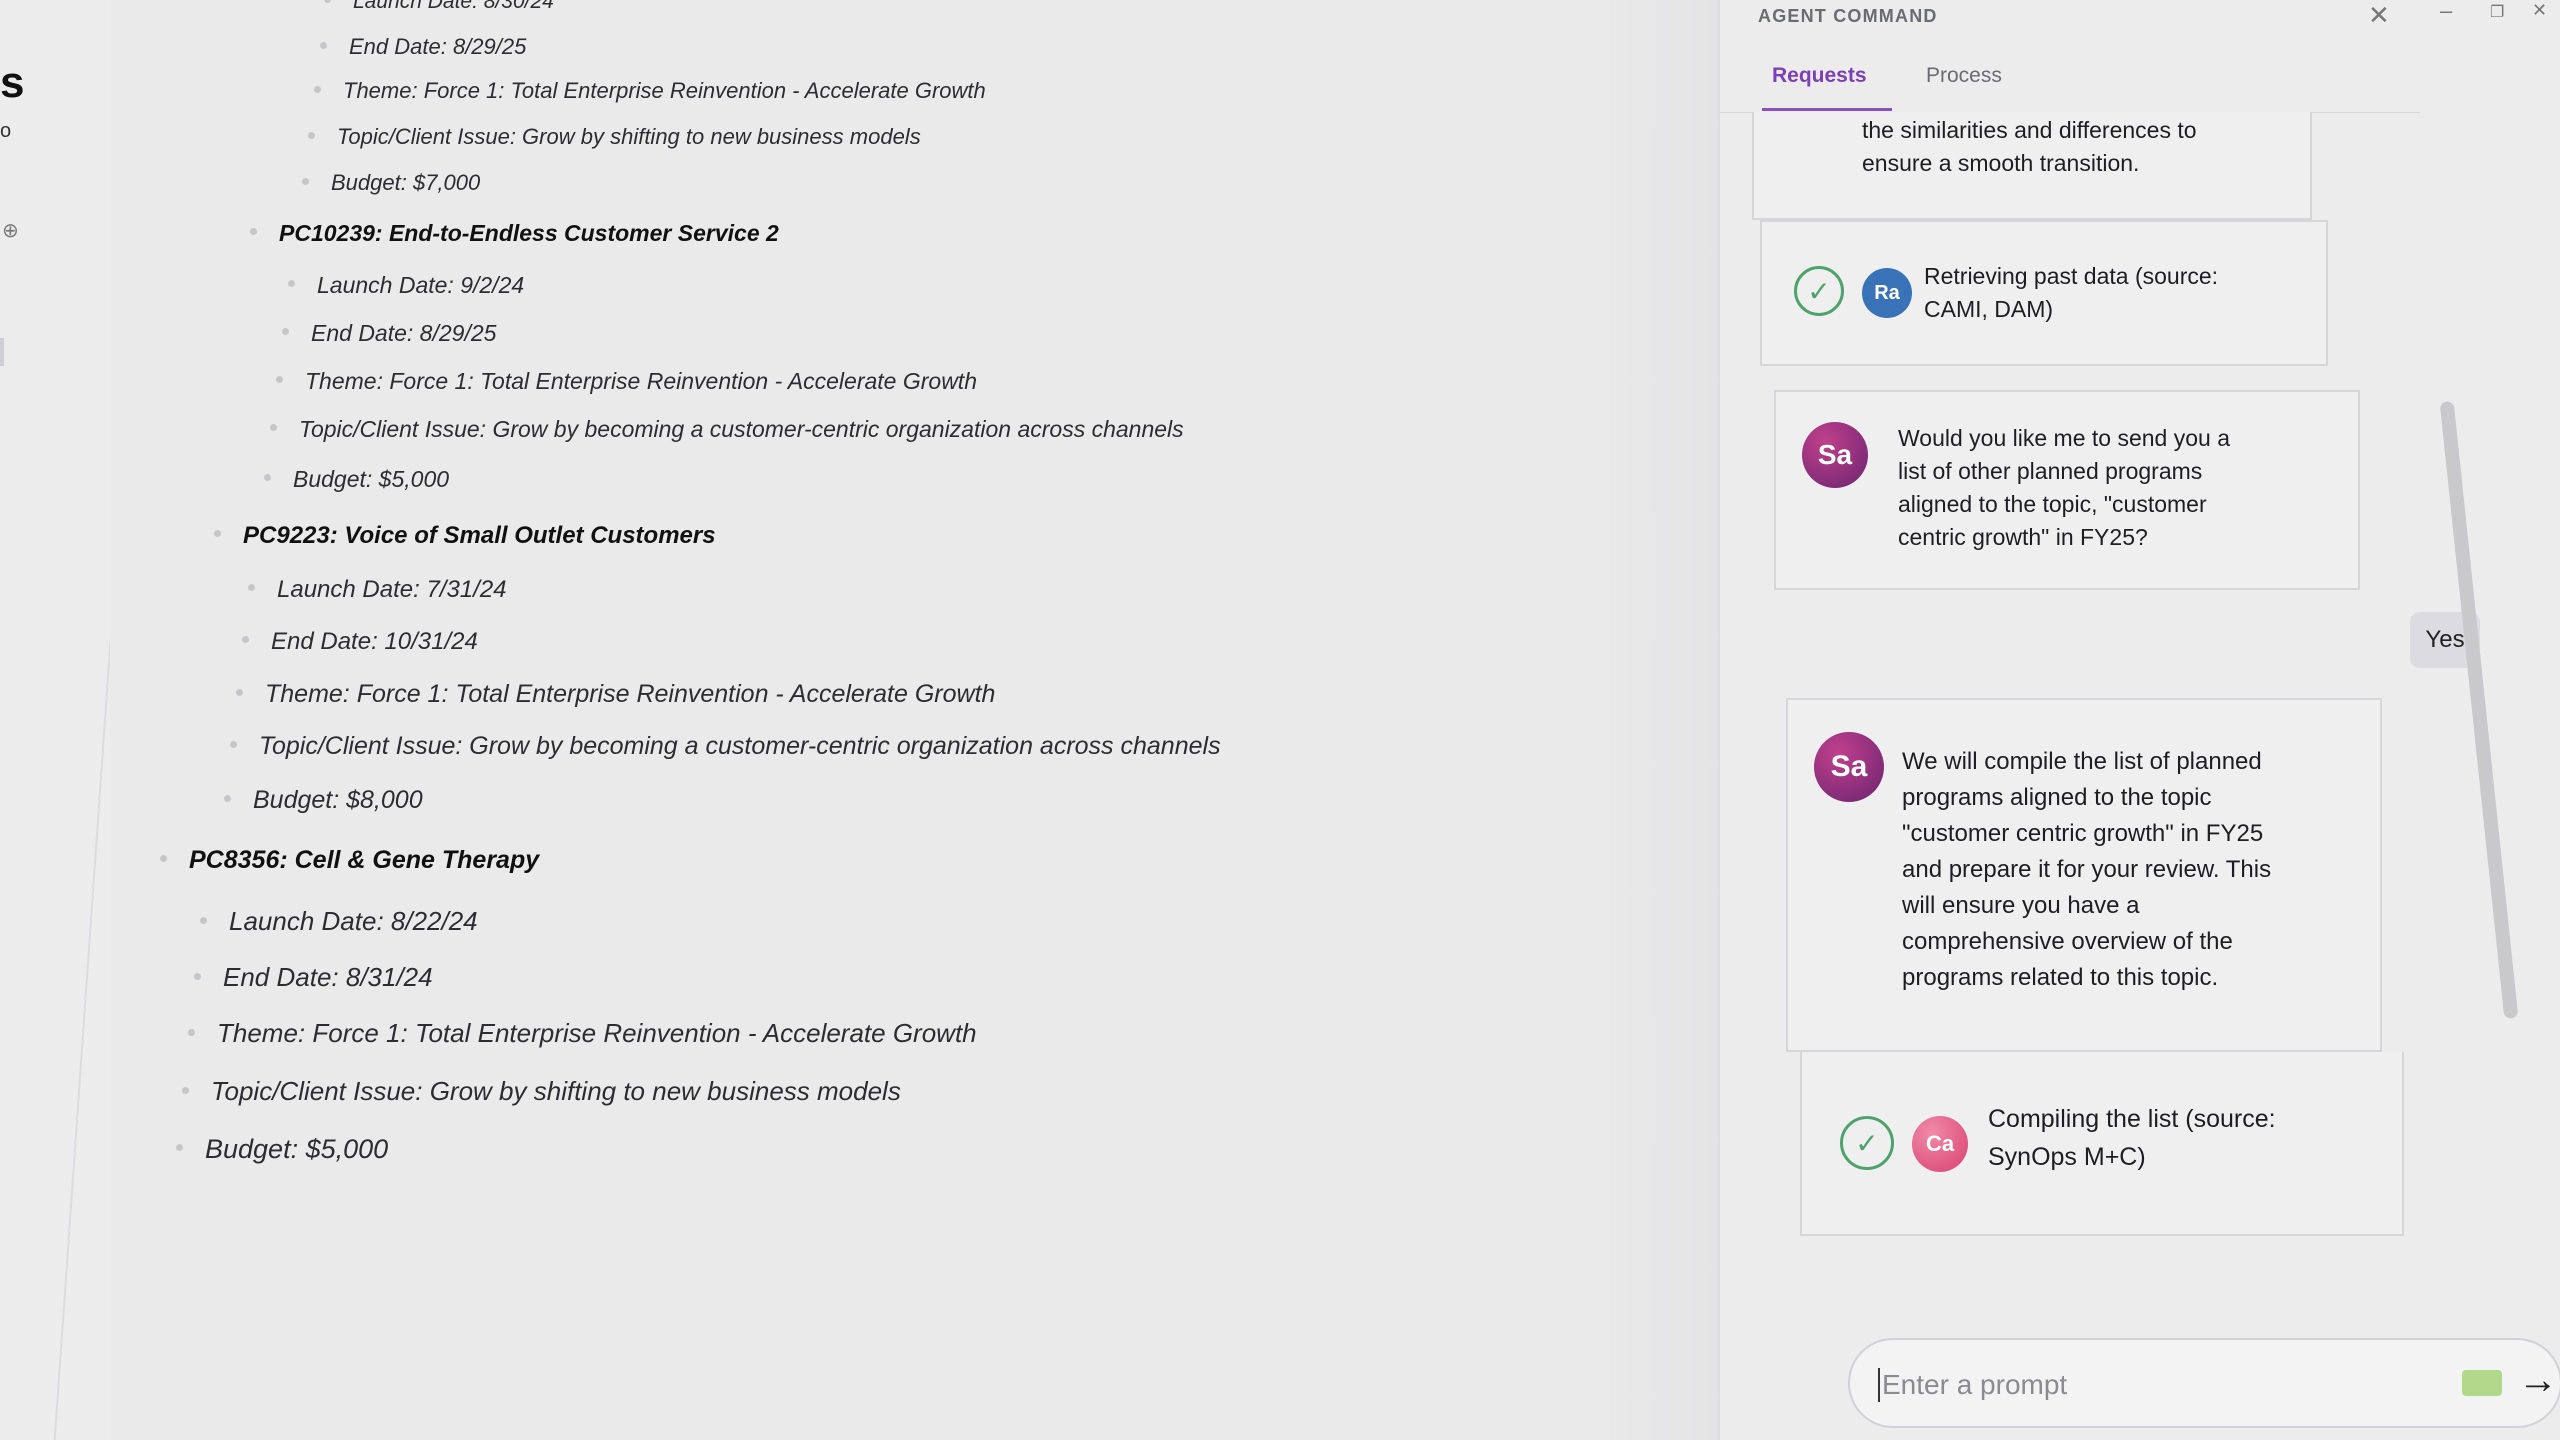  I want to click on status-line: Retrieving past data (source:, so click(2071, 276).